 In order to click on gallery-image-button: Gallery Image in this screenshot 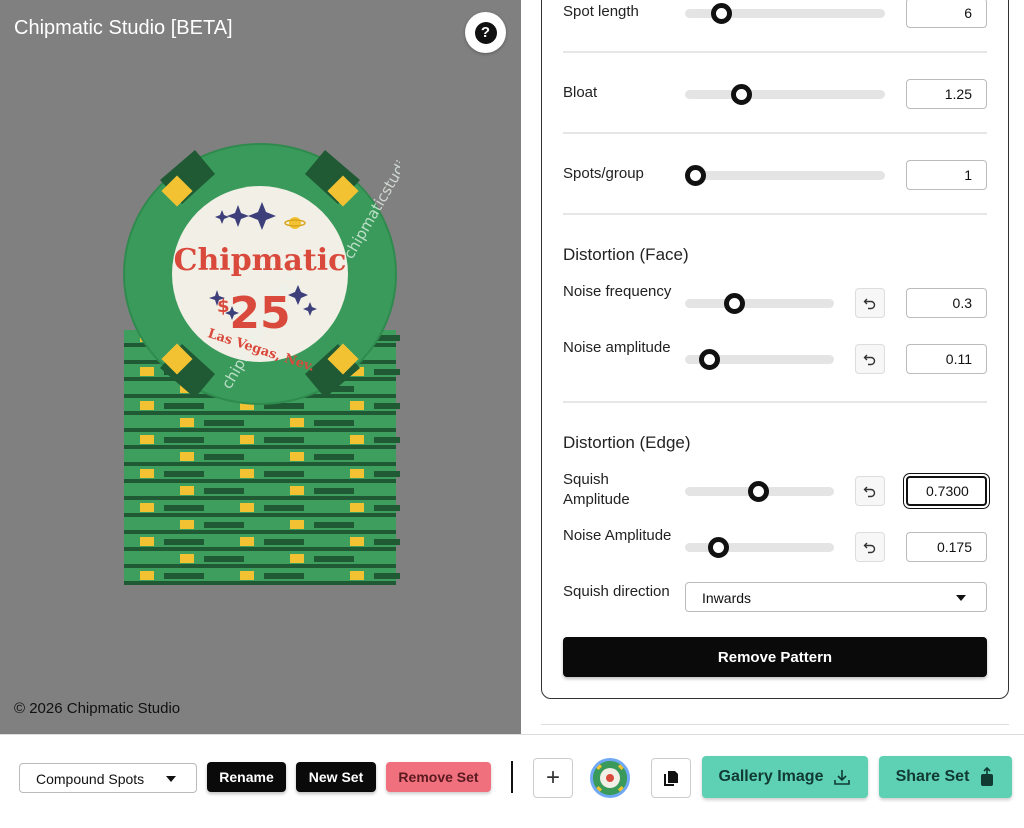, I will do `click(785, 777)`.